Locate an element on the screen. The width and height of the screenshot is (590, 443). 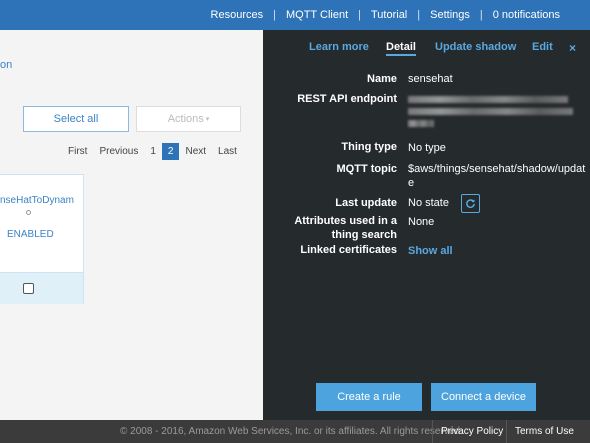
terms-of-use-link: Terms of Use is located at coordinates (544, 431).